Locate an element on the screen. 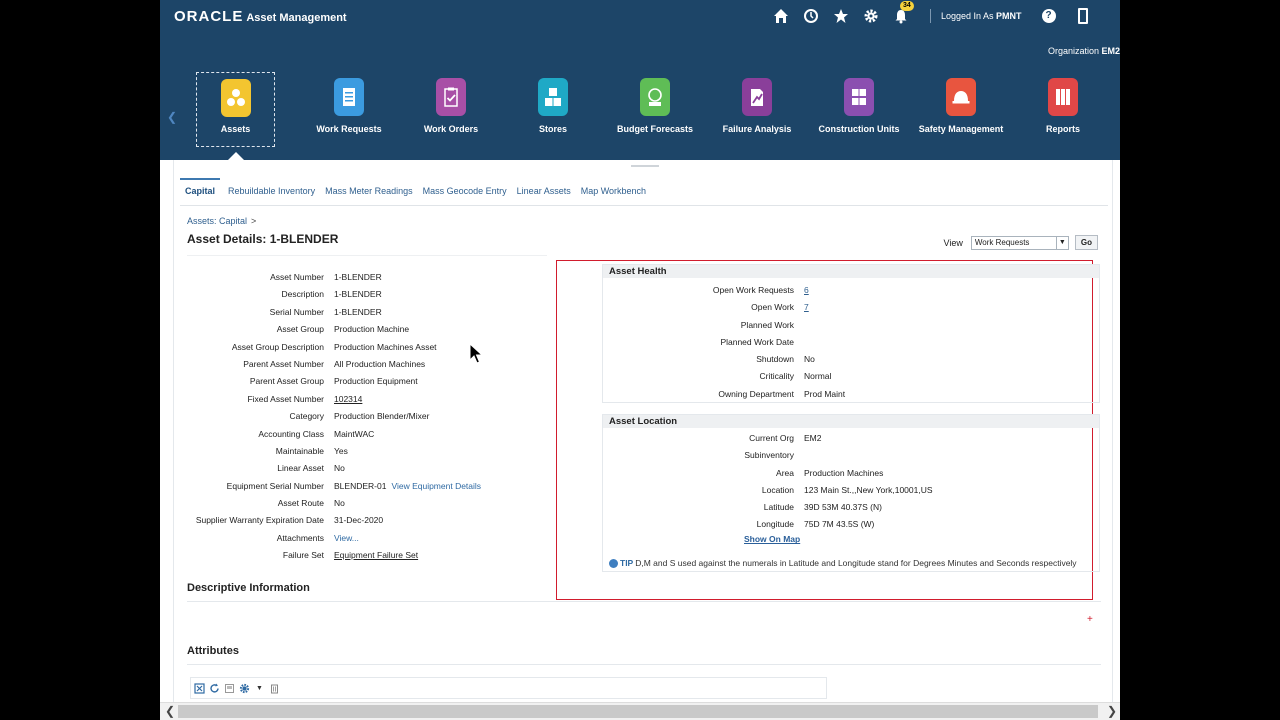  boxes-icon is located at coordinates (553, 97).